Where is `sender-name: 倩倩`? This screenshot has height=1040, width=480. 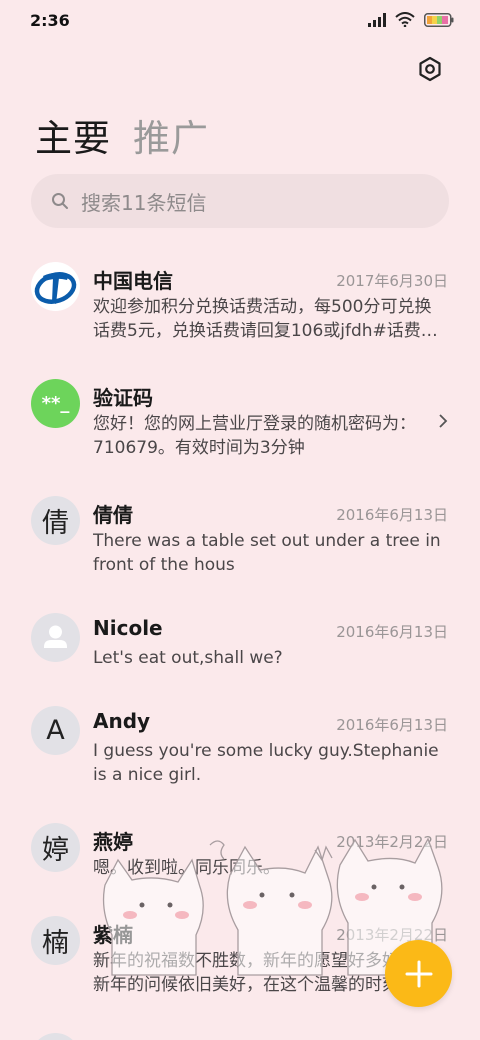 sender-name: 倩倩 is located at coordinates (113, 515).